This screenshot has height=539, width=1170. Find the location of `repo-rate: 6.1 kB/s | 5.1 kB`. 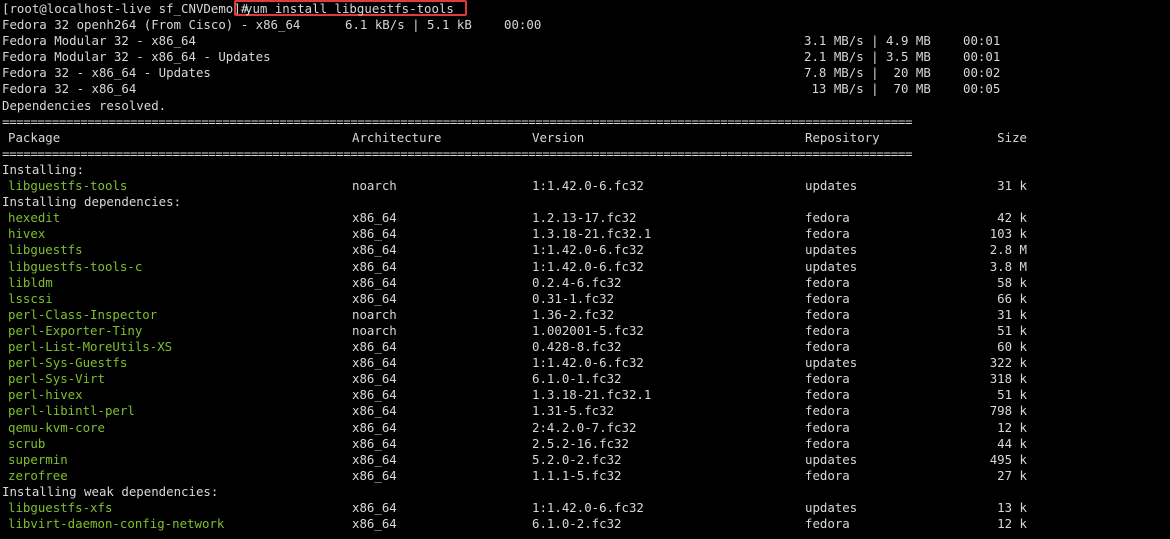

repo-rate: 6.1 kB/s | 5.1 kB is located at coordinates (408, 24).